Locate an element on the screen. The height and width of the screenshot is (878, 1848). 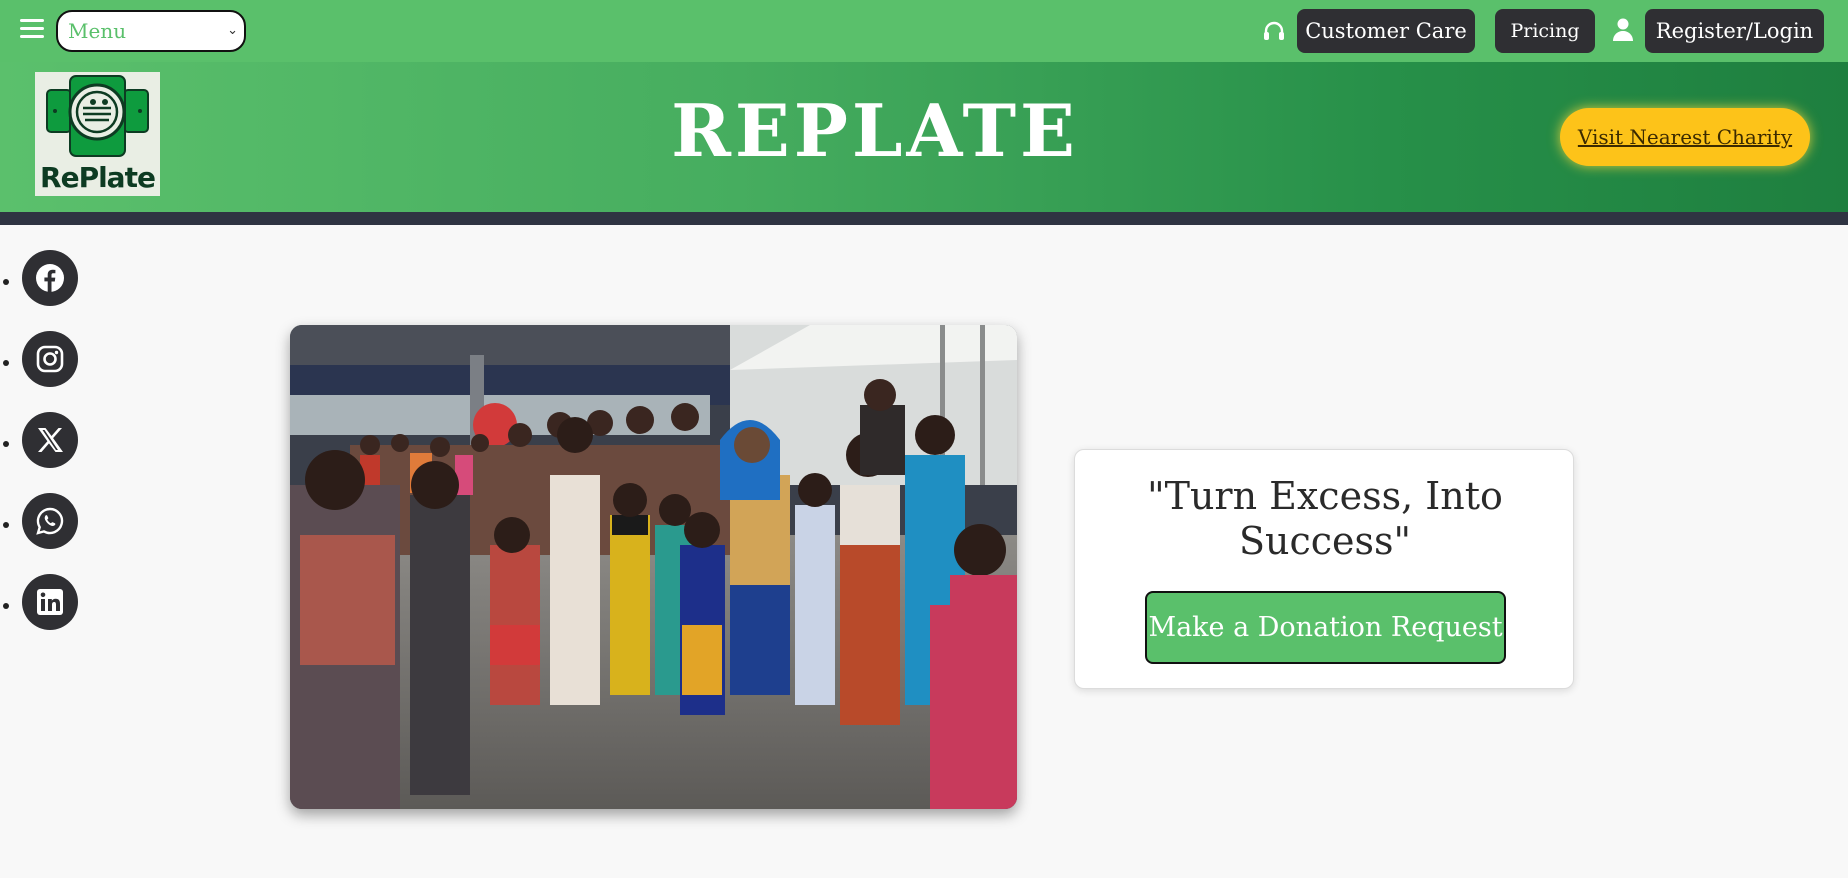
menu-dropdown: Menu ⌄ is located at coordinates (151, 31).